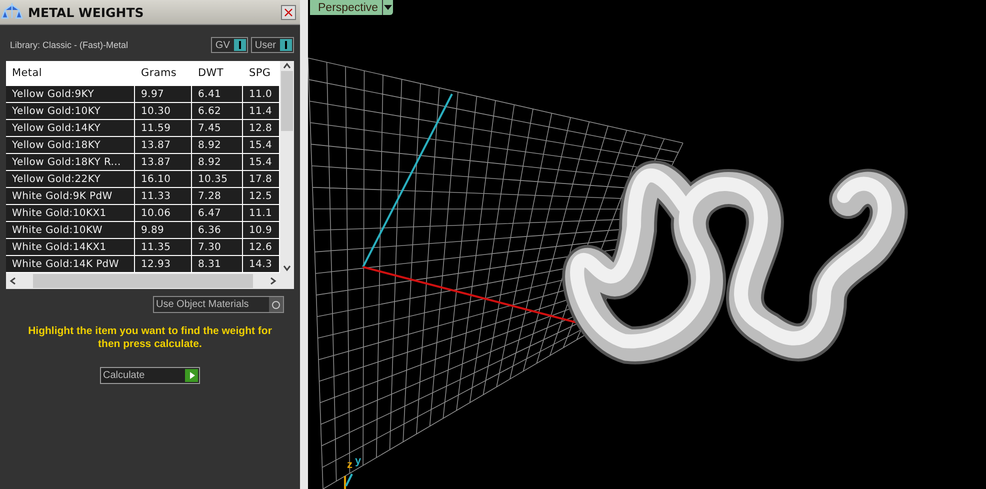 The width and height of the screenshot is (986, 489). What do you see at coordinates (272, 45) in the screenshot?
I see `toggle-button: User` at bounding box center [272, 45].